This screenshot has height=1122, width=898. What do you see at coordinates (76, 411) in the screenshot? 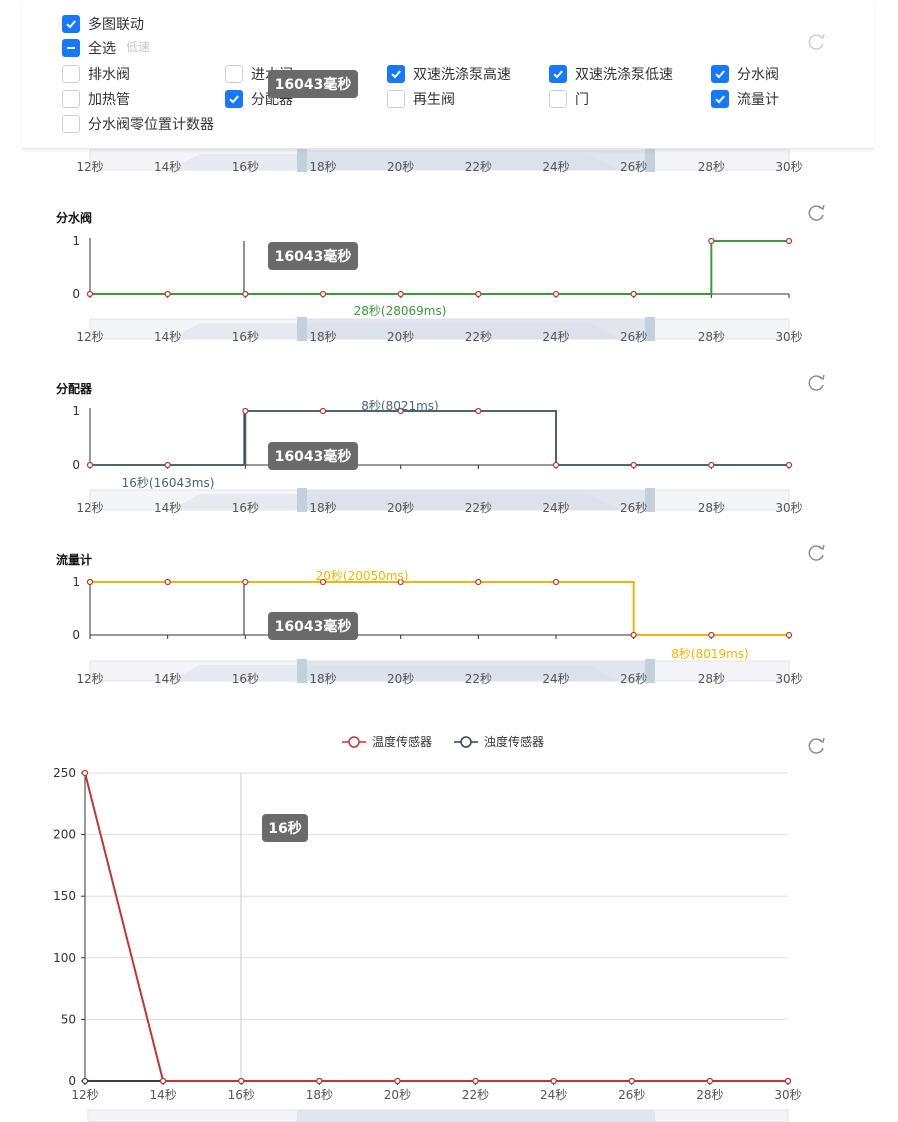
I see `y-tick-label: 1` at bounding box center [76, 411].